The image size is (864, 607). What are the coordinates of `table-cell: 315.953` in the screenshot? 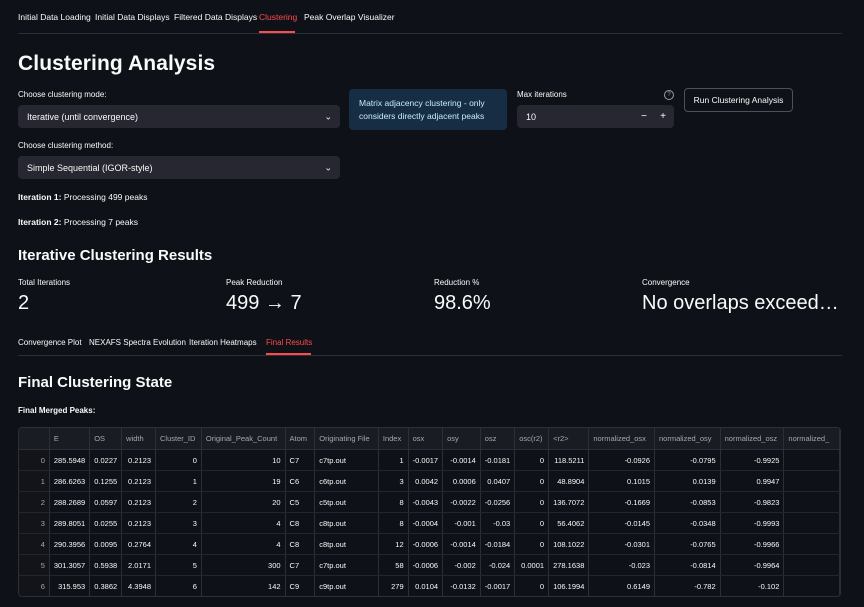 It's located at (70, 585).